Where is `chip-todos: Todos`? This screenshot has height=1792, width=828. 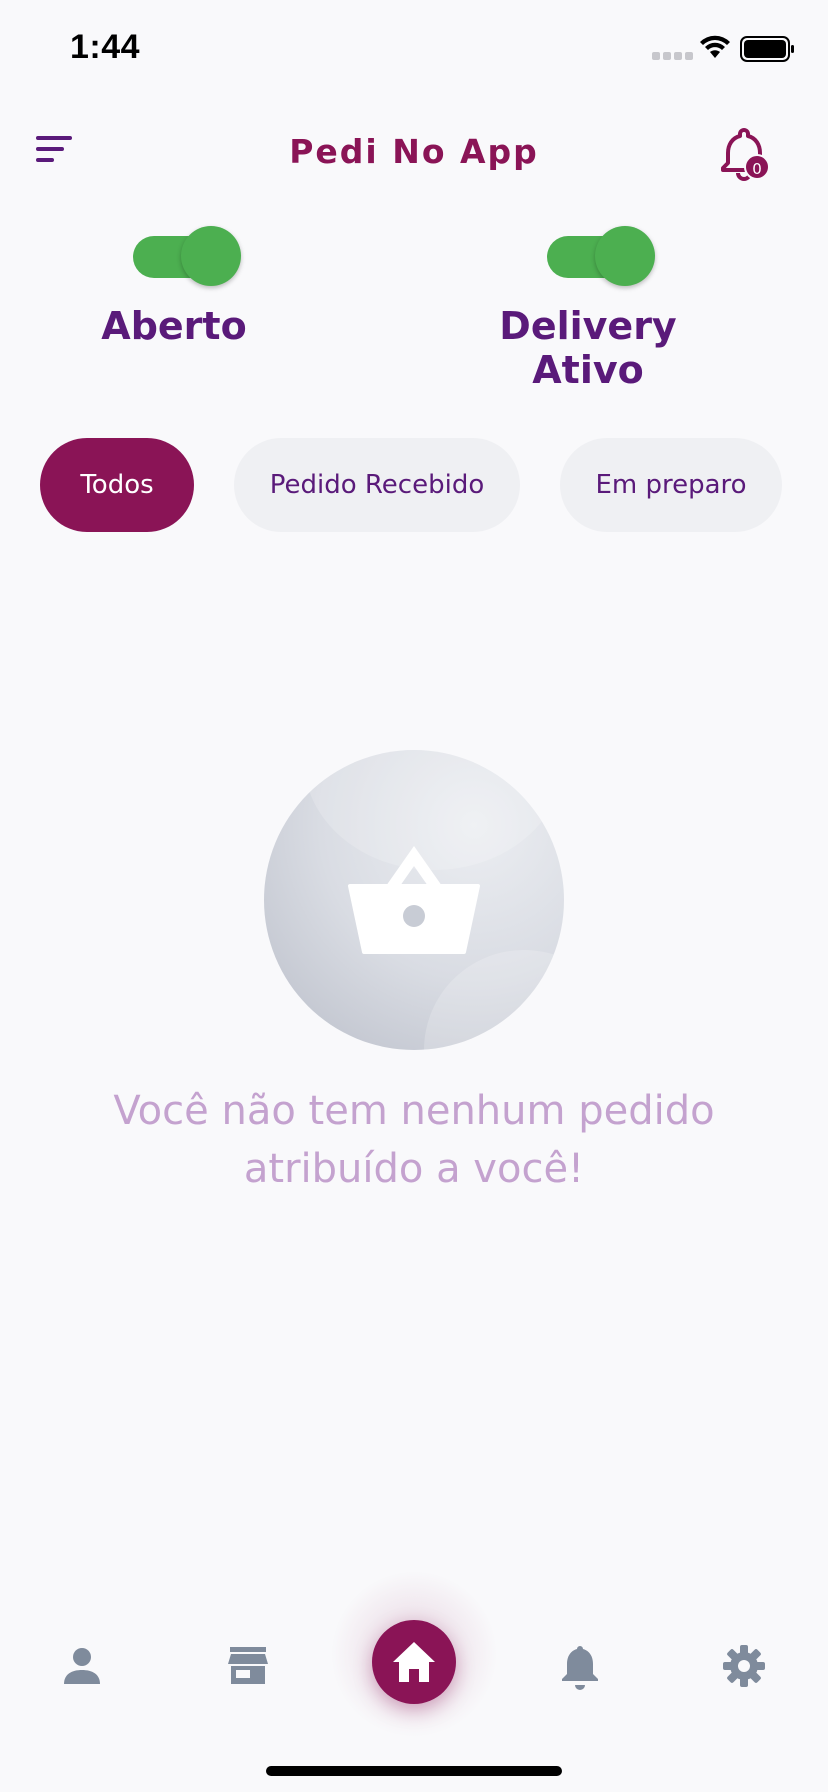
chip-todos: Todos is located at coordinates (117, 485).